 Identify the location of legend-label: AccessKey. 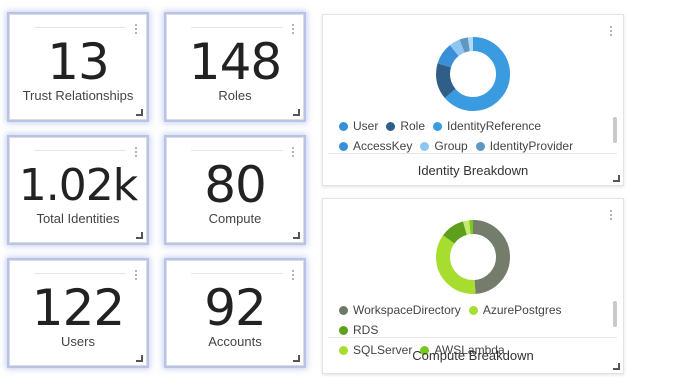
(383, 146).